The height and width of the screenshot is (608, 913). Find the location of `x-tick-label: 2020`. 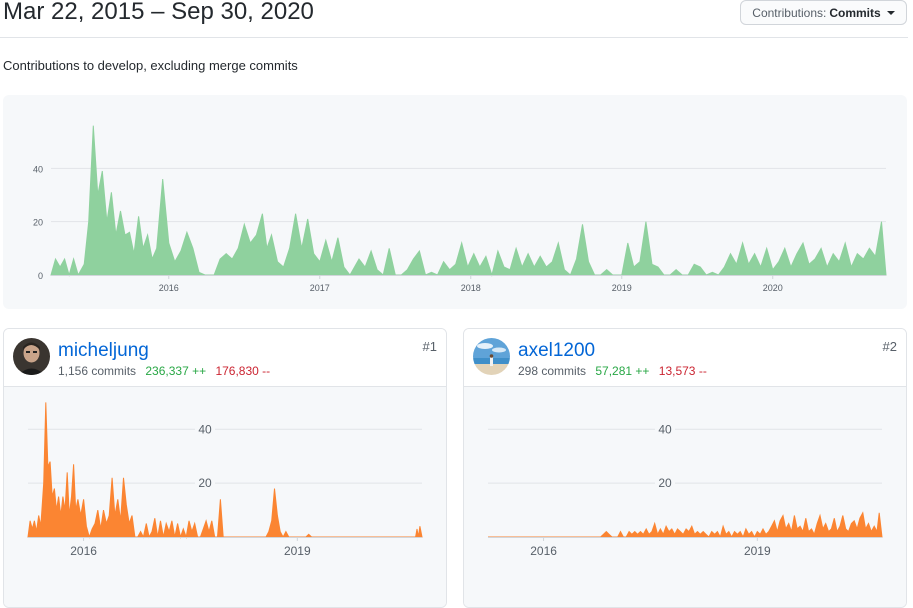

x-tick-label: 2020 is located at coordinates (773, 288).